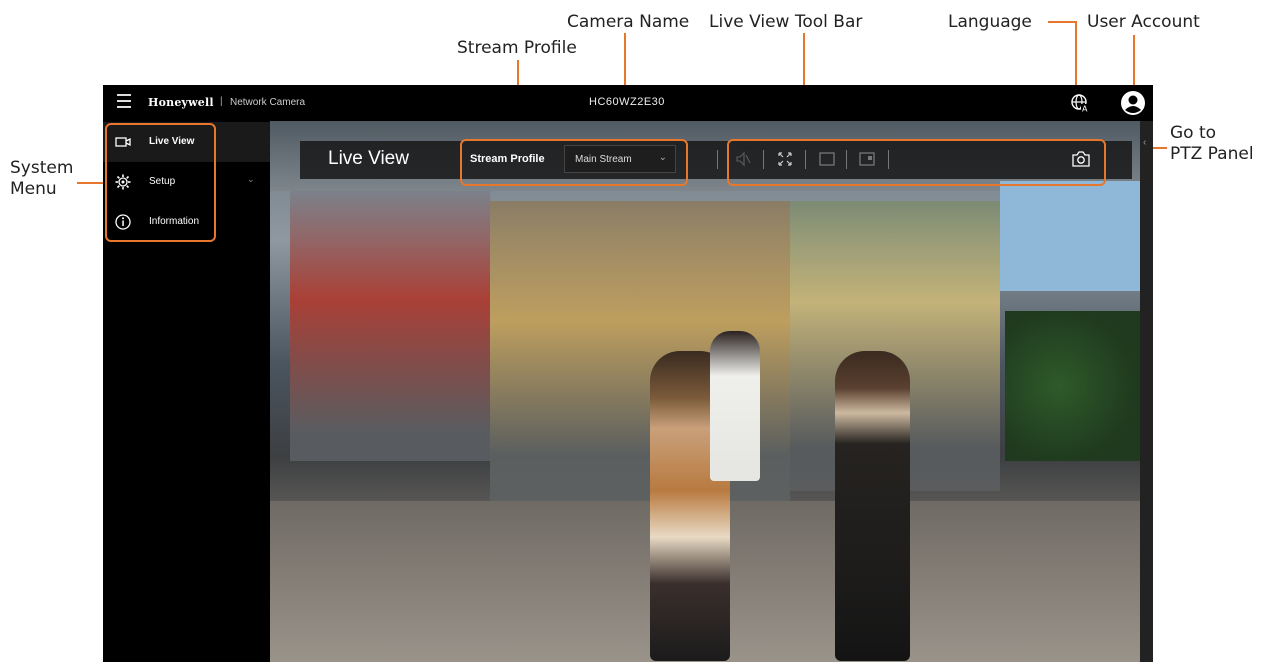  I want to click on highlight-toolbar, so click(916, 162).